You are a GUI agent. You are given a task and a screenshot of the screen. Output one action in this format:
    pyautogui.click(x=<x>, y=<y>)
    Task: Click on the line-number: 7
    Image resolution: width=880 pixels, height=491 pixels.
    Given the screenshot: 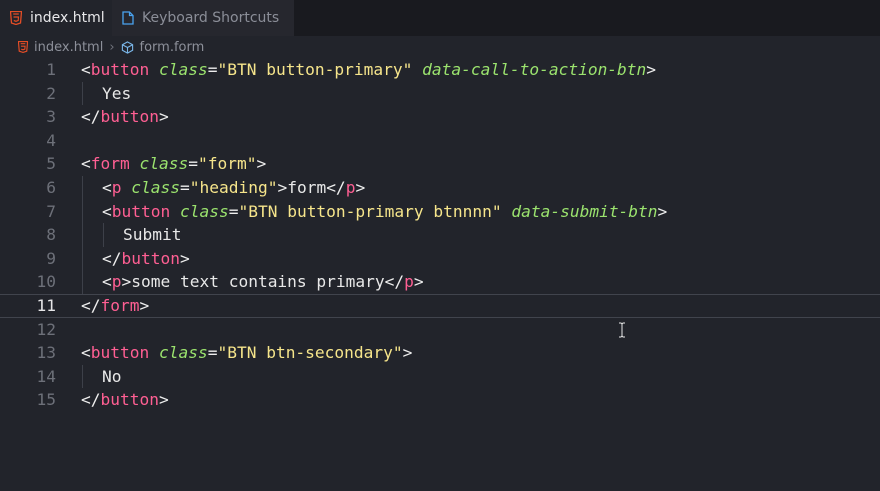 What is the action you would take?
    pyautogui.click(x=51, y=211)
    